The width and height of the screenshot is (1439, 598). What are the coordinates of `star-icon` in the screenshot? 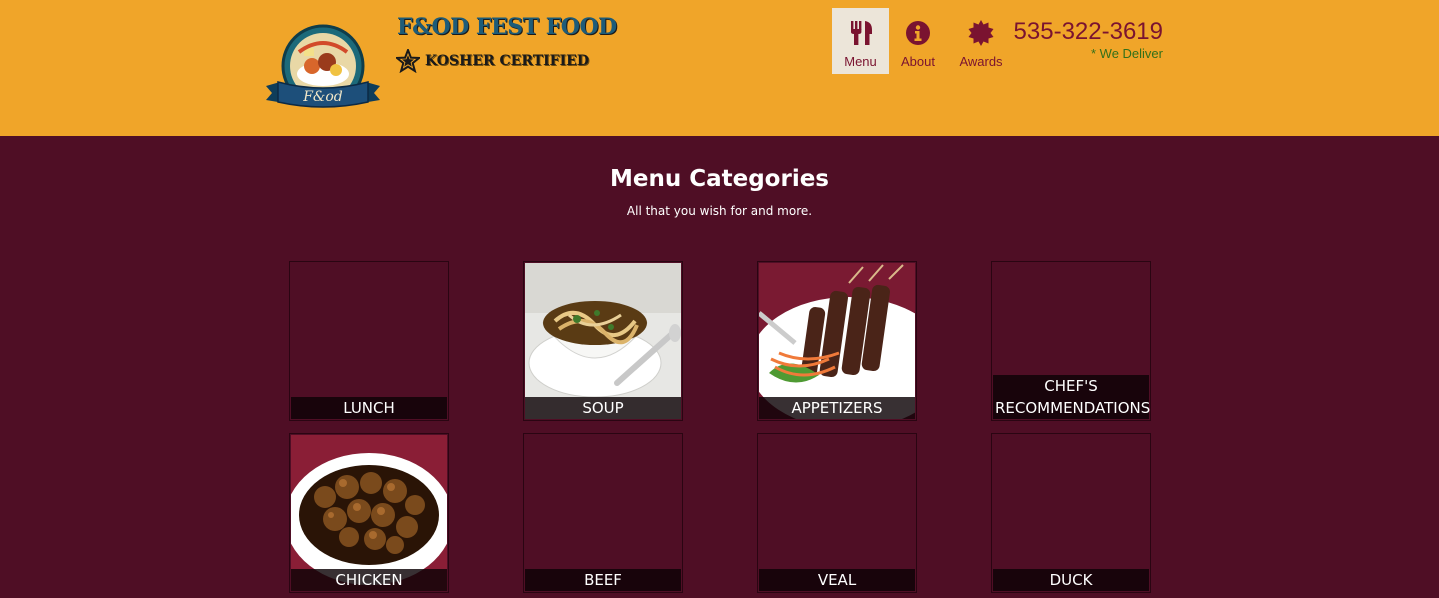 It's located at (408, 61).